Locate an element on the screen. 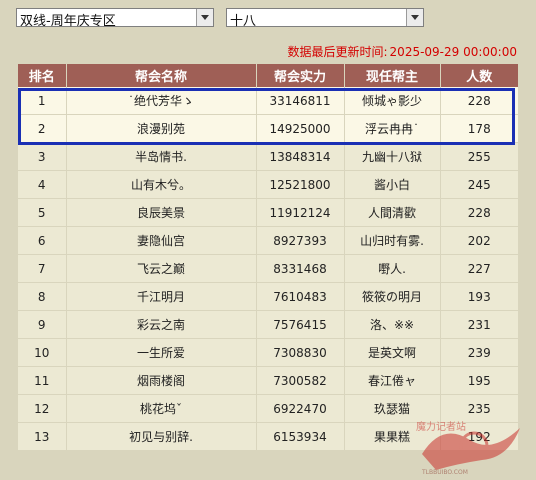 The width and height of the screenshot is (536, 480). cell-members: 231 is located at coordinates (479, 324).